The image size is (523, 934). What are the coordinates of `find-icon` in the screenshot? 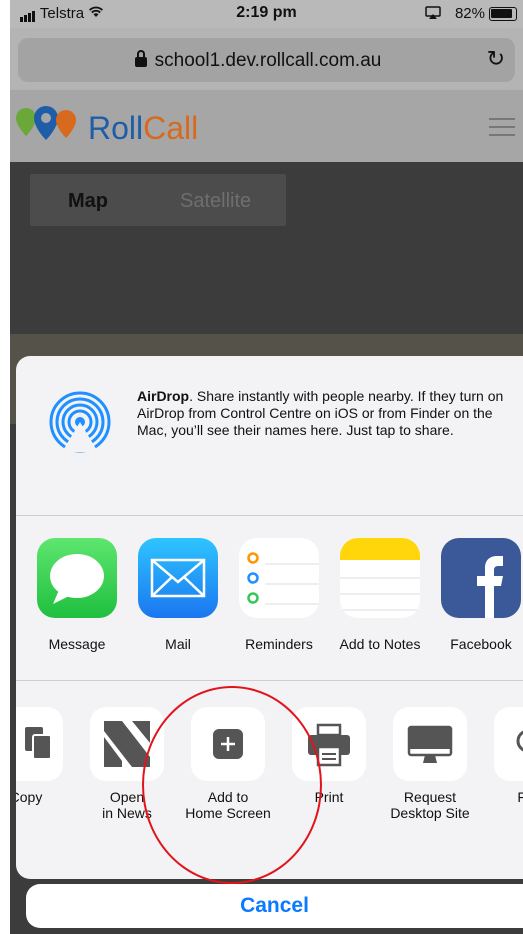 It's located at (508, 744).